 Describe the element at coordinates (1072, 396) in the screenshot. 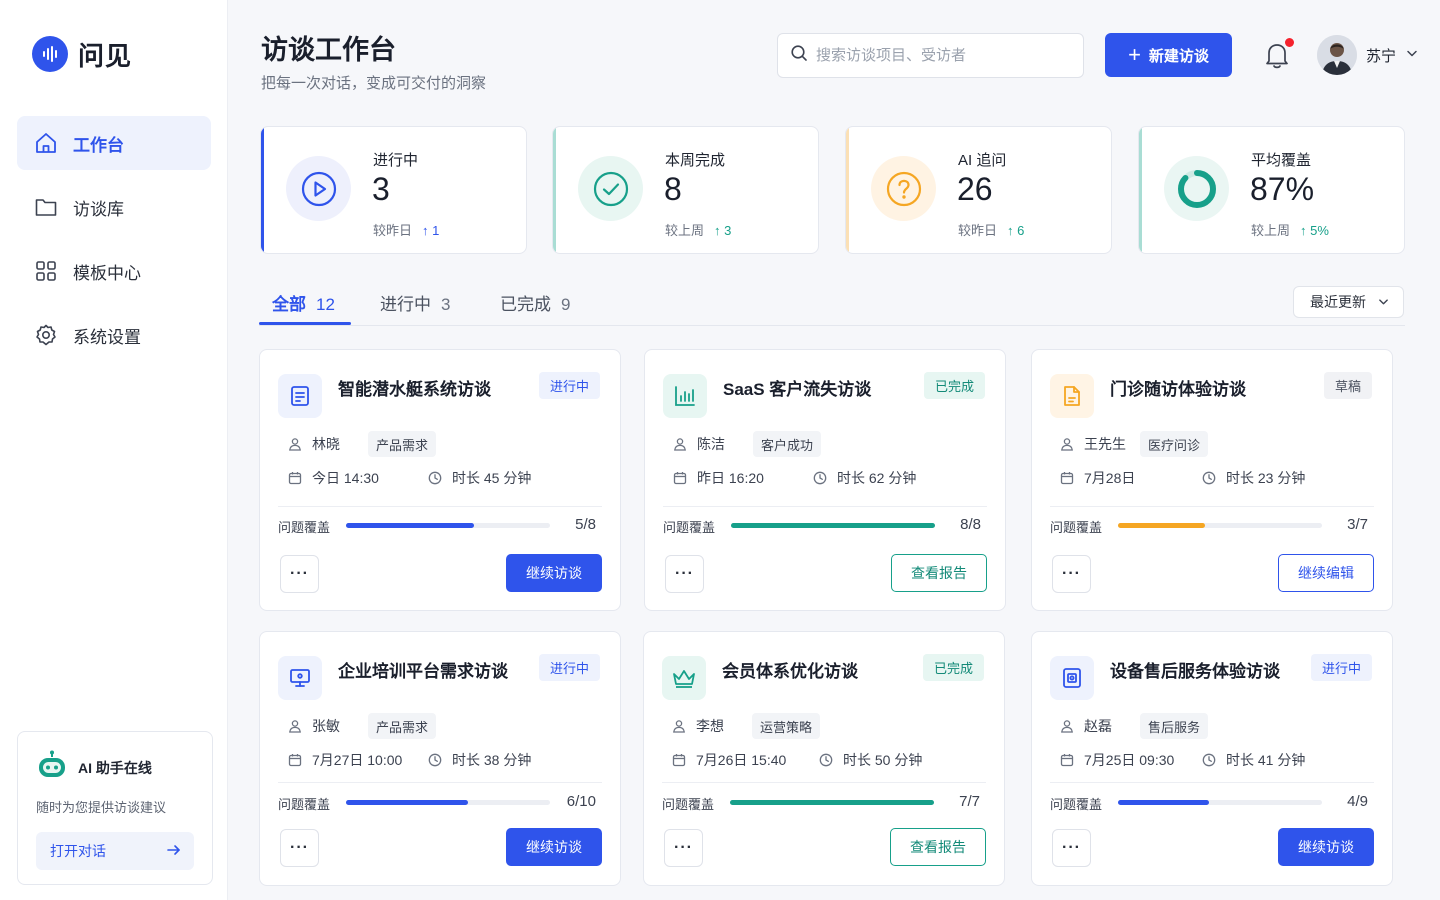

I see `file-icon` at that location.